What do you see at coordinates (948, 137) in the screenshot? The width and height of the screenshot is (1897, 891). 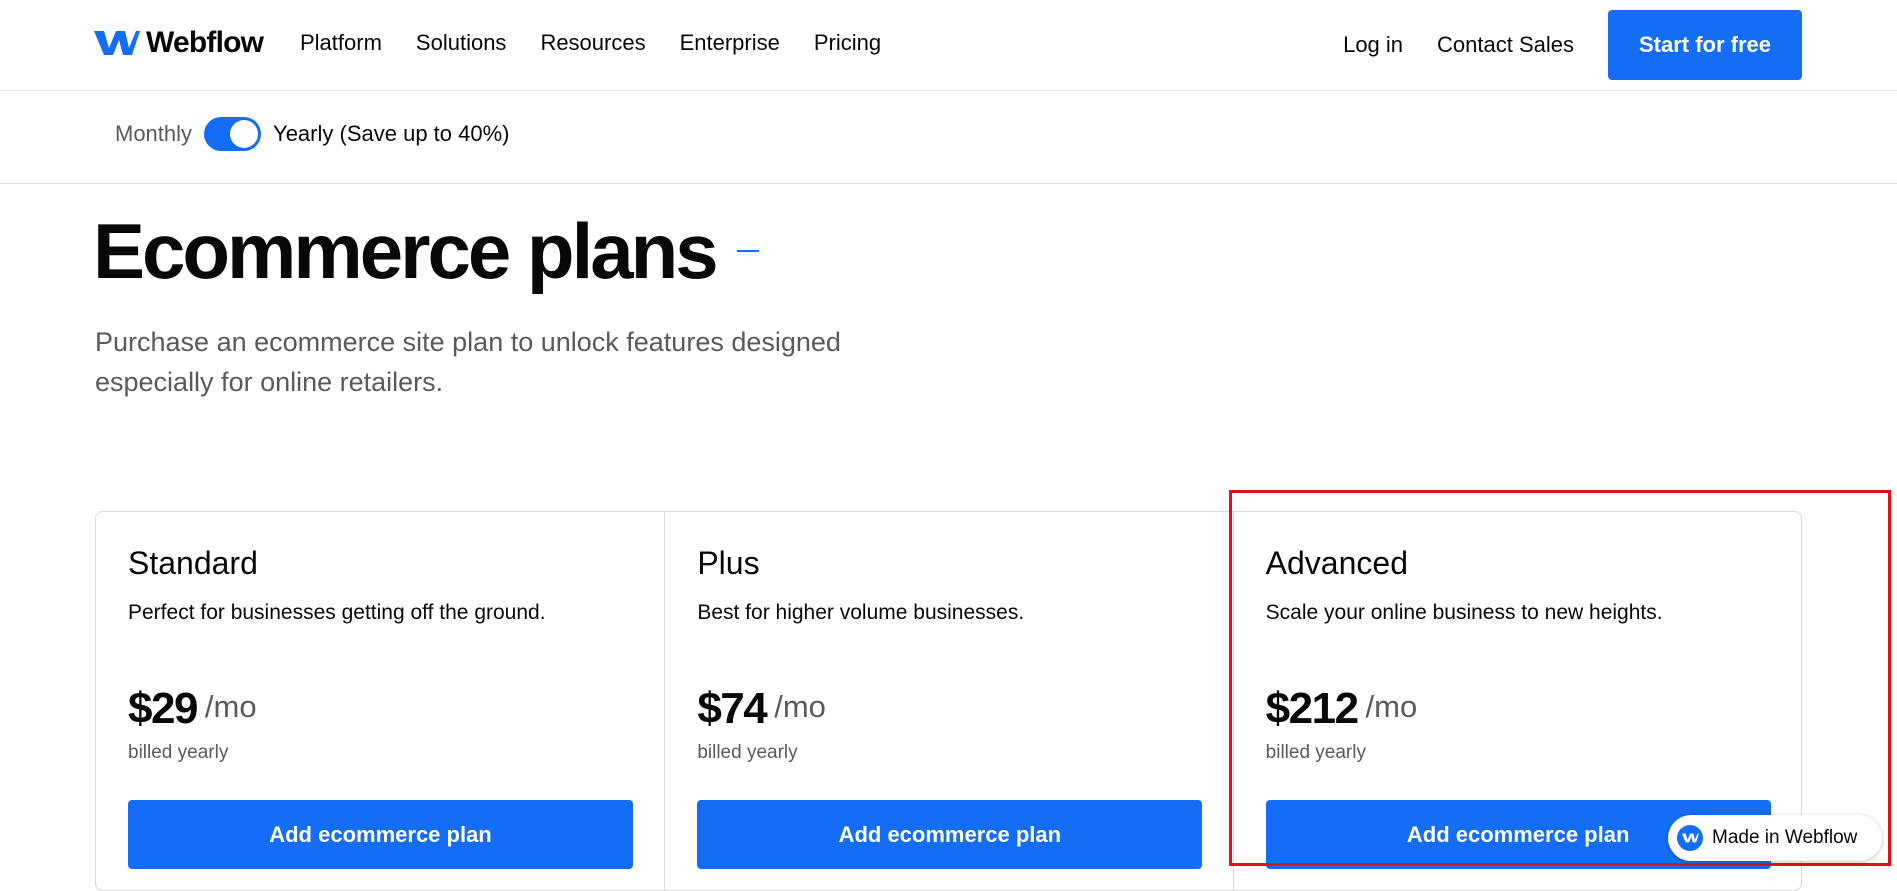 I see `billing-toggle-bar: Monthly Yearly (Save up to 40%)` at bounding box center [948, 137].